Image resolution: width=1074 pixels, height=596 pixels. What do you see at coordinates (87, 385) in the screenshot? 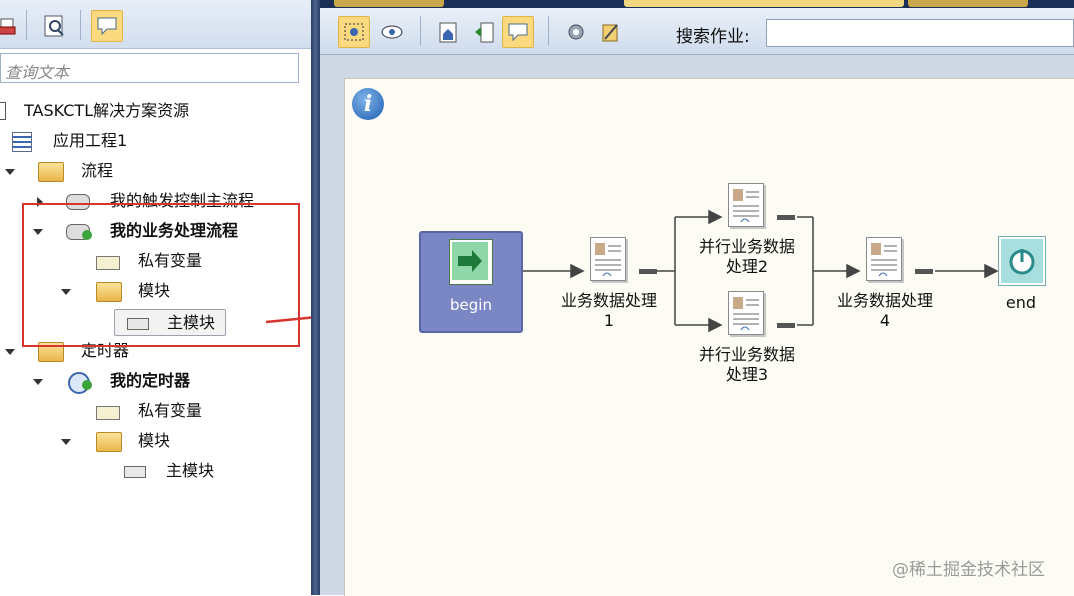
I see `add-badge-icon` at bounding box center [87, 385].